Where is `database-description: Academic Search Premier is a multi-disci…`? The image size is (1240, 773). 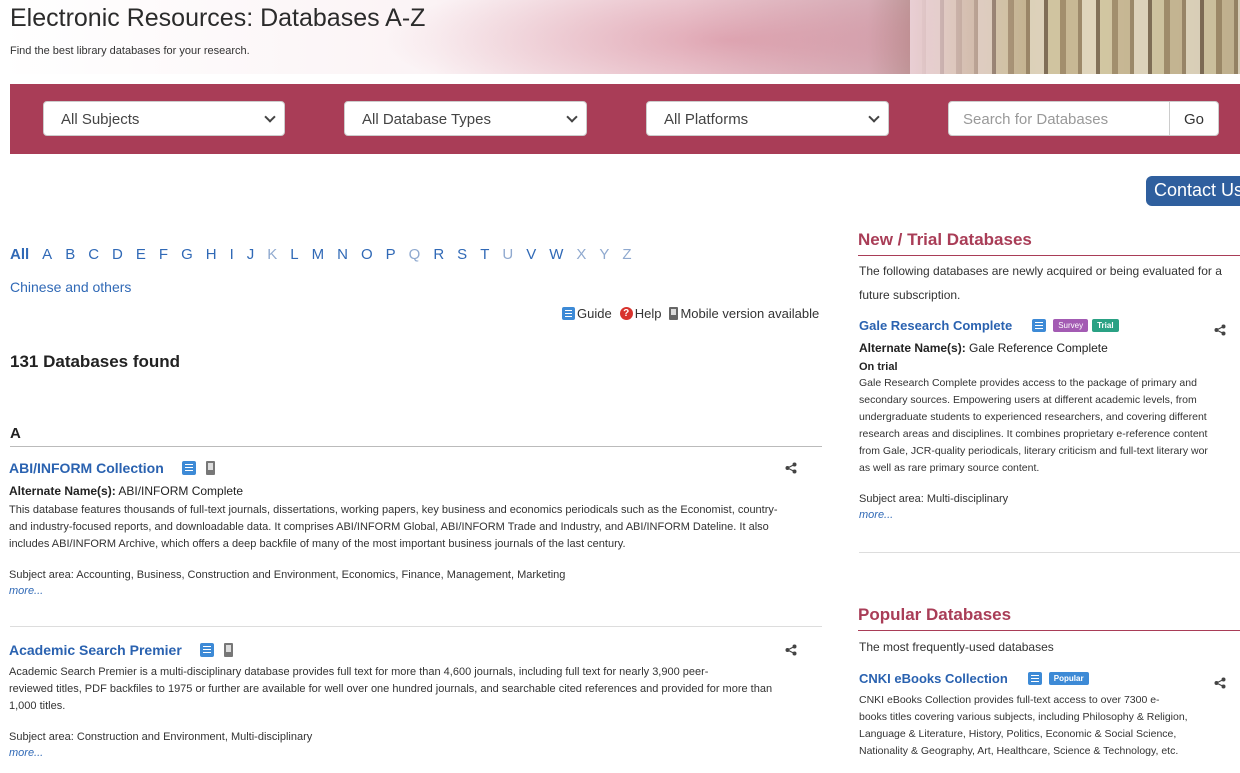 database-description: Academic Search Premier is a multi-disci… is located at coordinates (415, 689).